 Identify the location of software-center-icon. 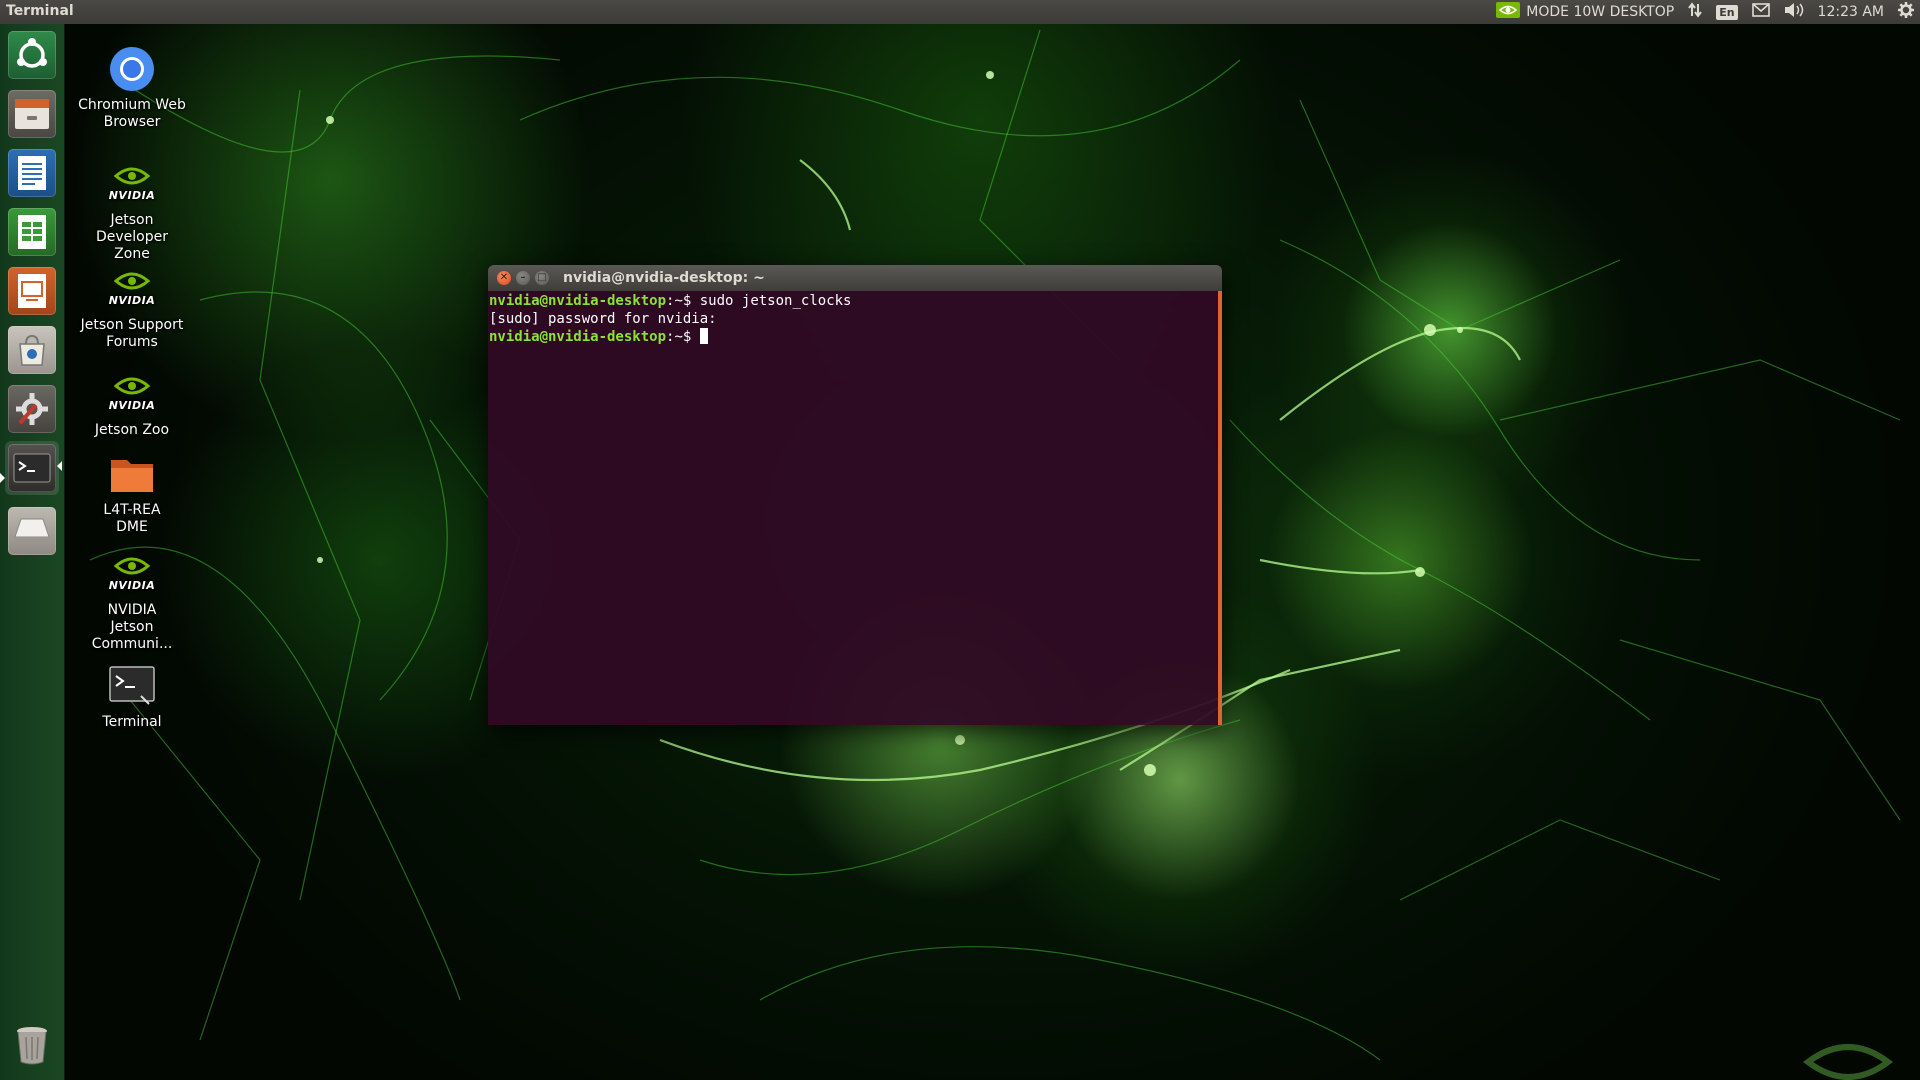
(32, 350).